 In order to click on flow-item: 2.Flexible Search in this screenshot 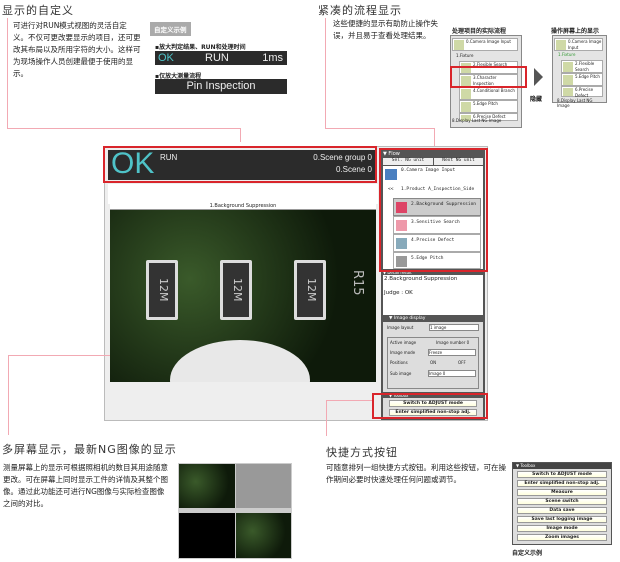, I will do `click(582, 66)`.